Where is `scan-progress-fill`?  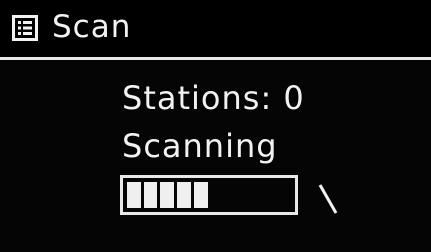 scan-progress-fill is located at coordinates (167, 195).